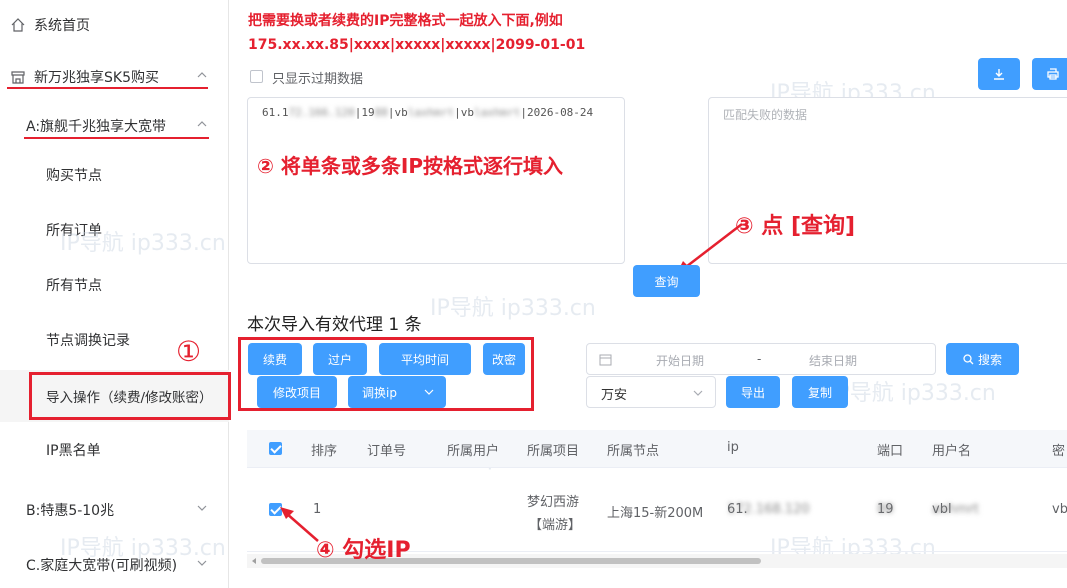  What do you see at coordinates (130, 396) in the screenshot?
I see `annotation-box-import` at bounding box center [130, 396].